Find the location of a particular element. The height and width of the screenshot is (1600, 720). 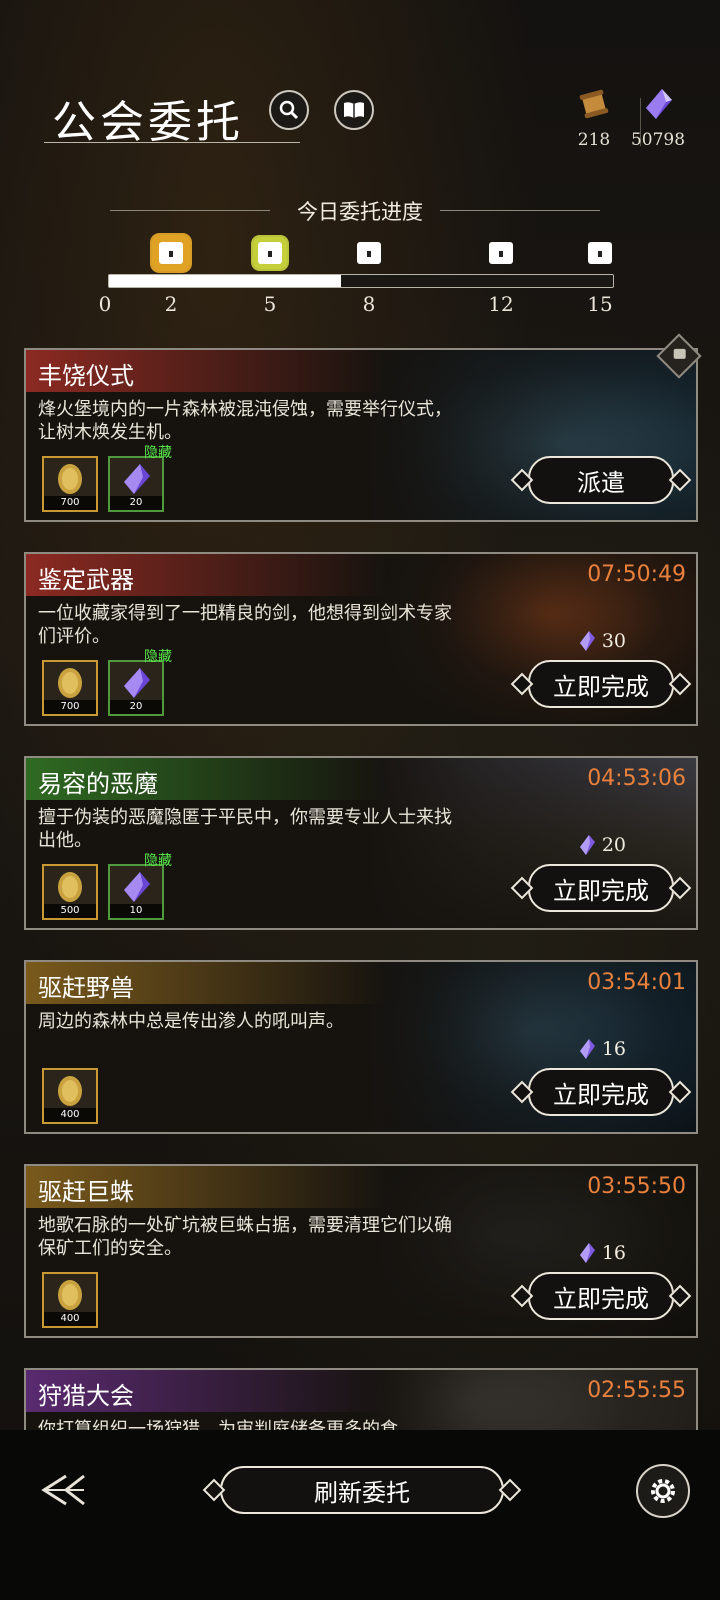

scroll-icon is located at coordinates (594, 104).